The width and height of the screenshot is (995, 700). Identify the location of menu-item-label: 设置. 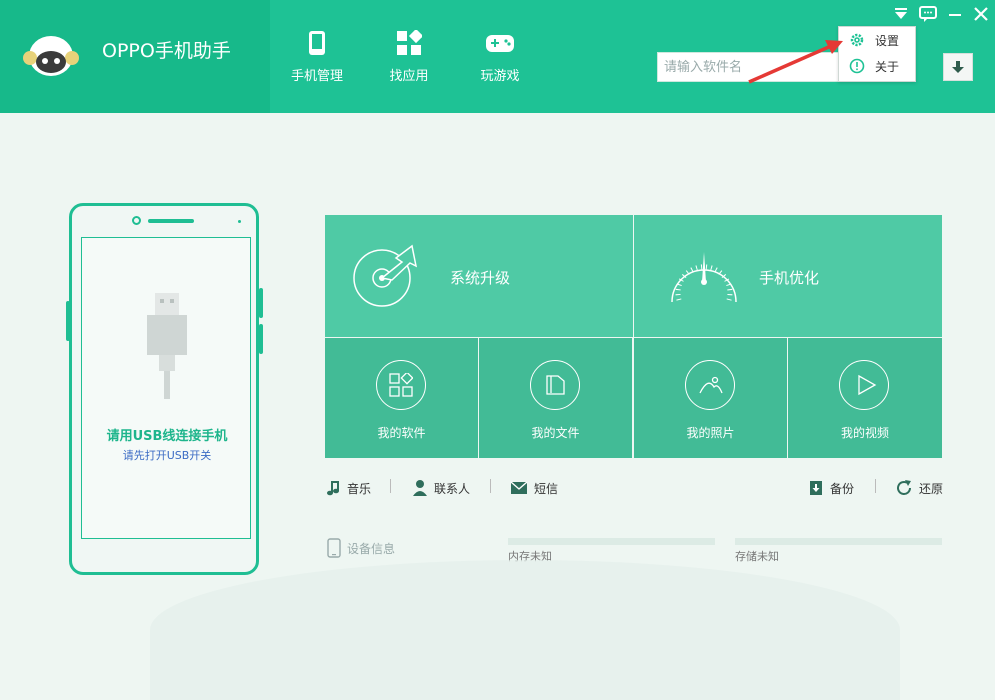
(887, 40).